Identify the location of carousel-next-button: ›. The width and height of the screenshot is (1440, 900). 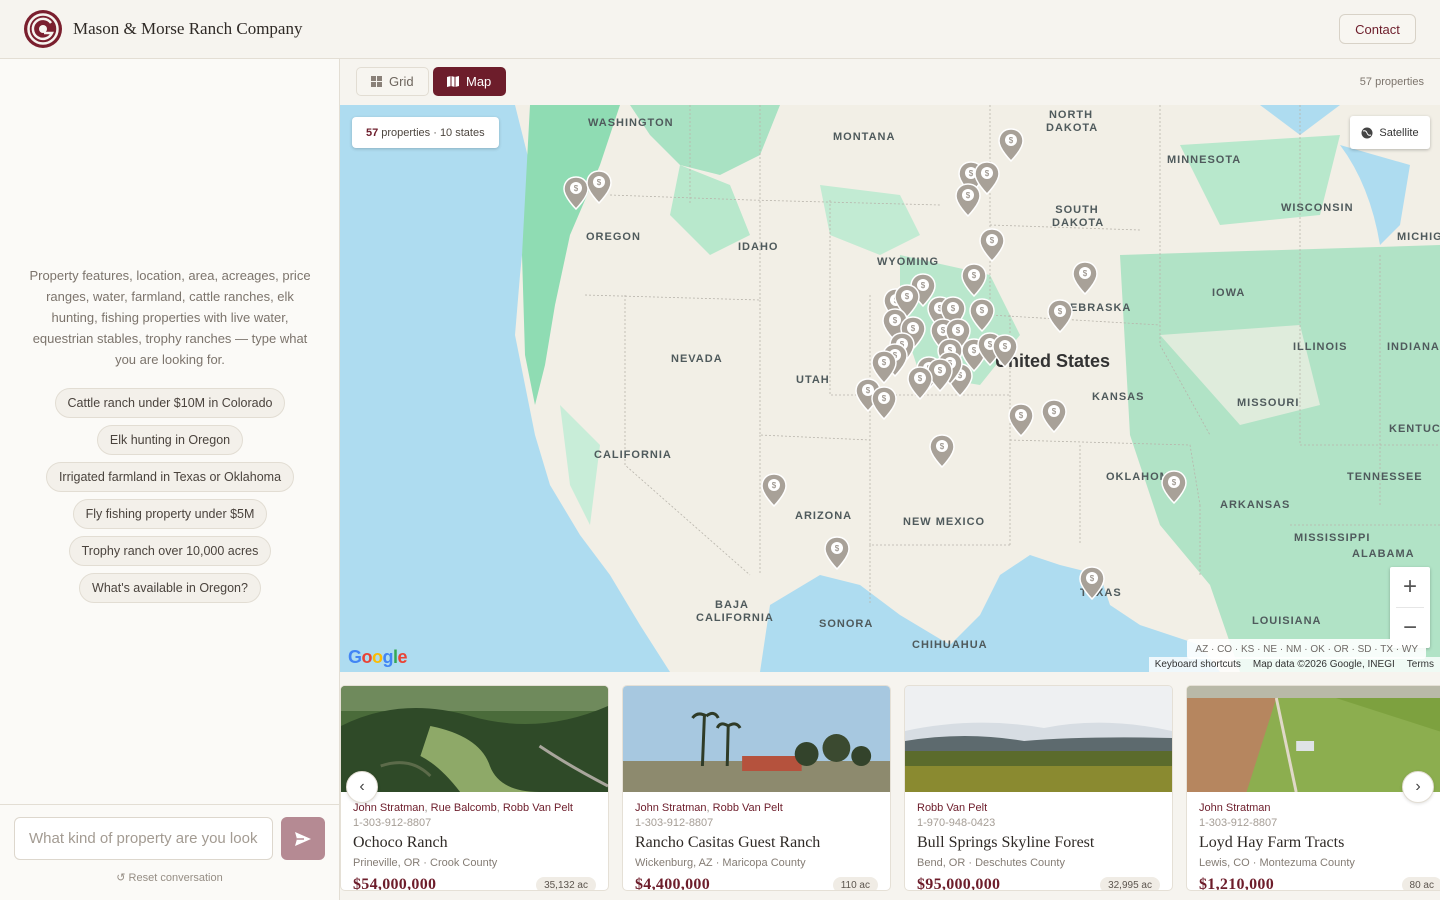
(1418, 787).